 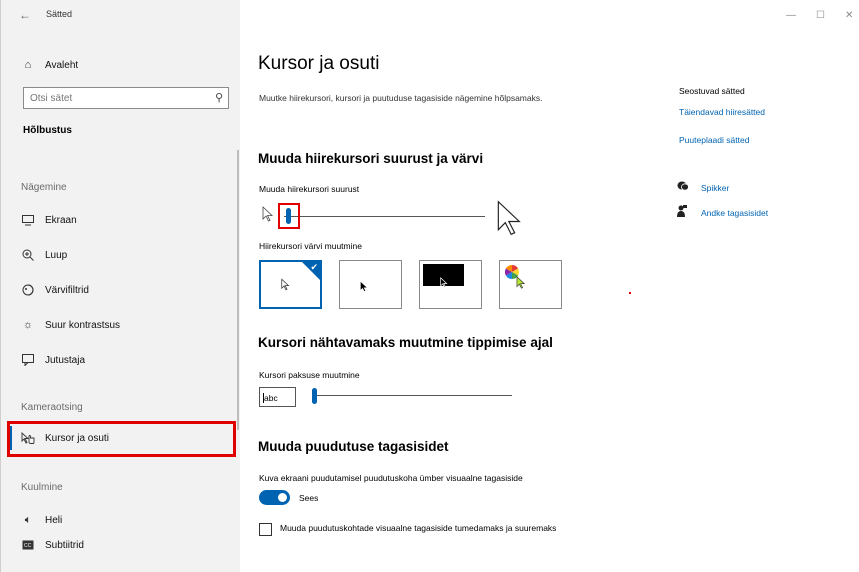 I want to click on color-option-white: ✔, so click(x=290, y=284).